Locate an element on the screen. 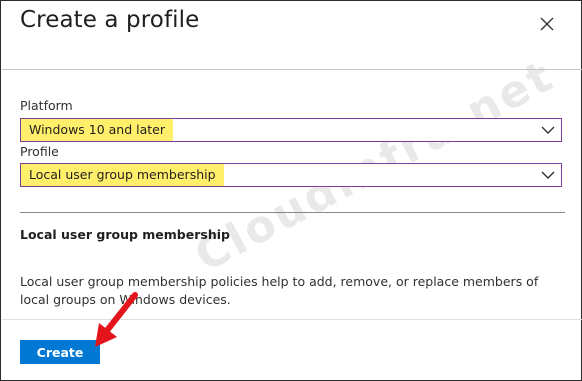  platform-label: Platform is located at coordinates (46, 105).